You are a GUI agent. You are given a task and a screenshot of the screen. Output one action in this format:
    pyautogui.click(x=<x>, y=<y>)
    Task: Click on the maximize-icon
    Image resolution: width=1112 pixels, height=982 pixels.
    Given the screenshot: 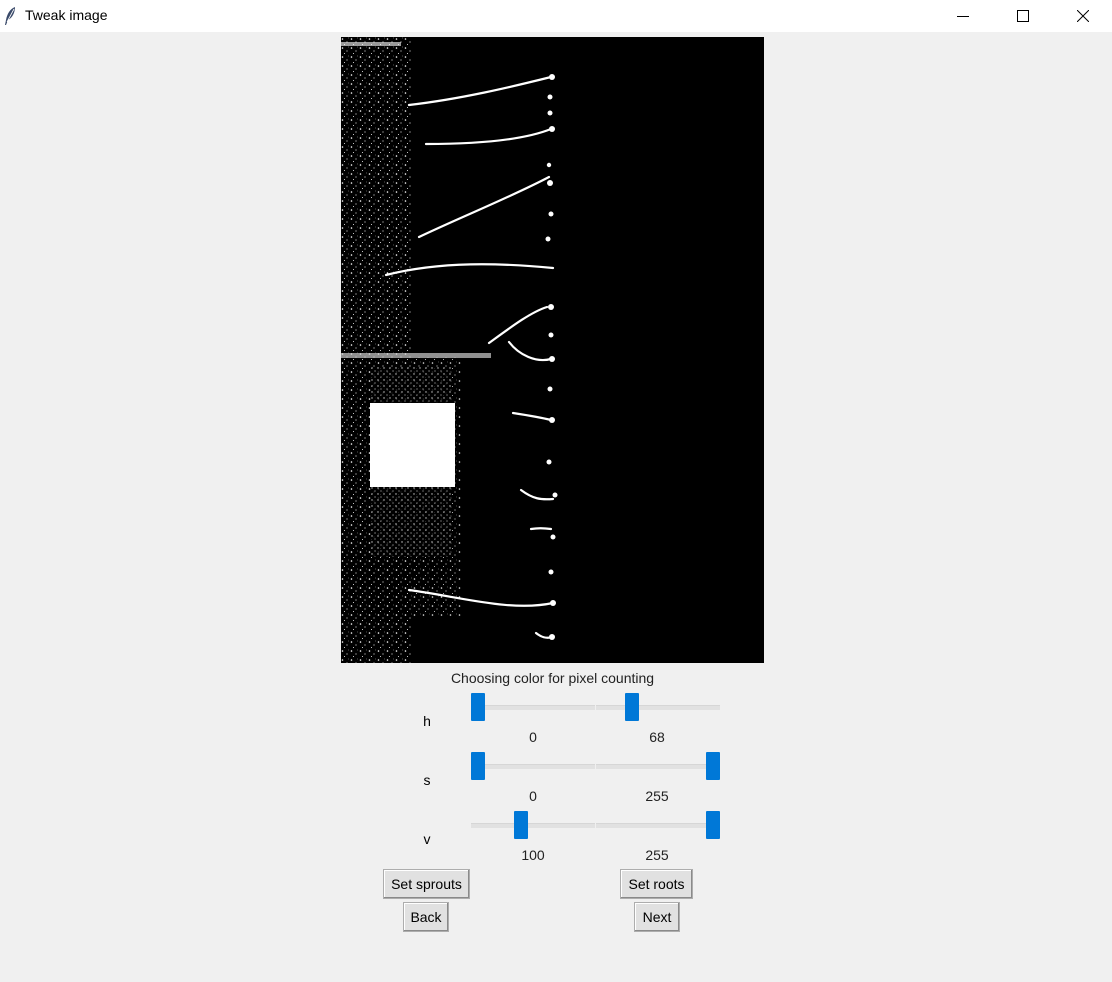 What is the action you would take?
    pyautogui.click(x=1023, y=16)
    